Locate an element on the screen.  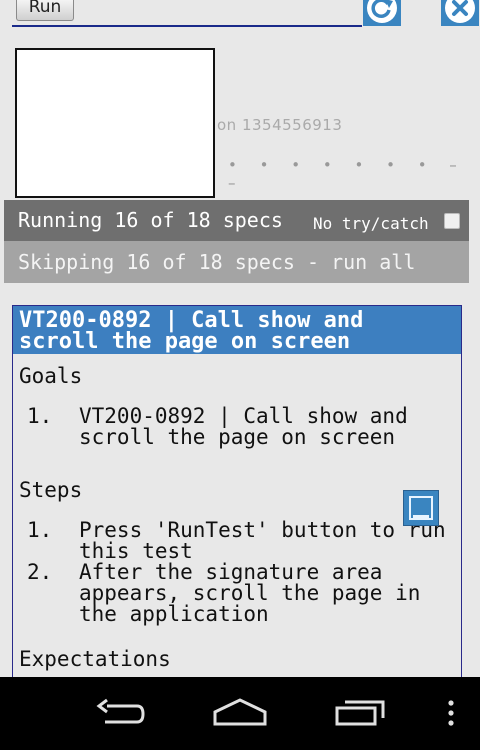
back-icon is located at coordinates (120, 711).